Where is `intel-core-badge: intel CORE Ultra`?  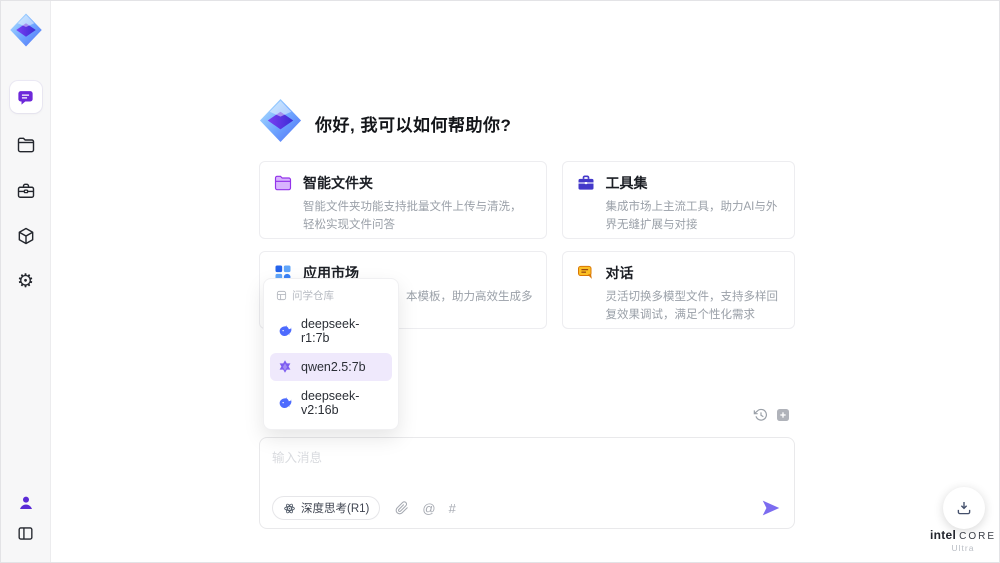
intel-core-badge: intel CORE Ultra is located at coordinates (963, 540).